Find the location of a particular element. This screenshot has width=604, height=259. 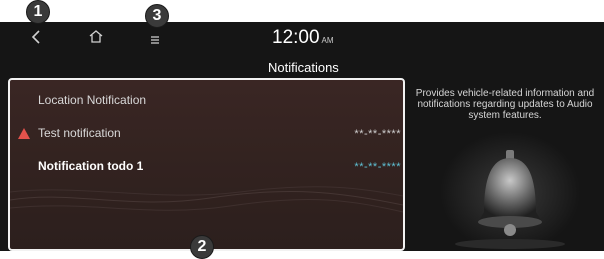

home-icon is located at coordinates (96, 39).